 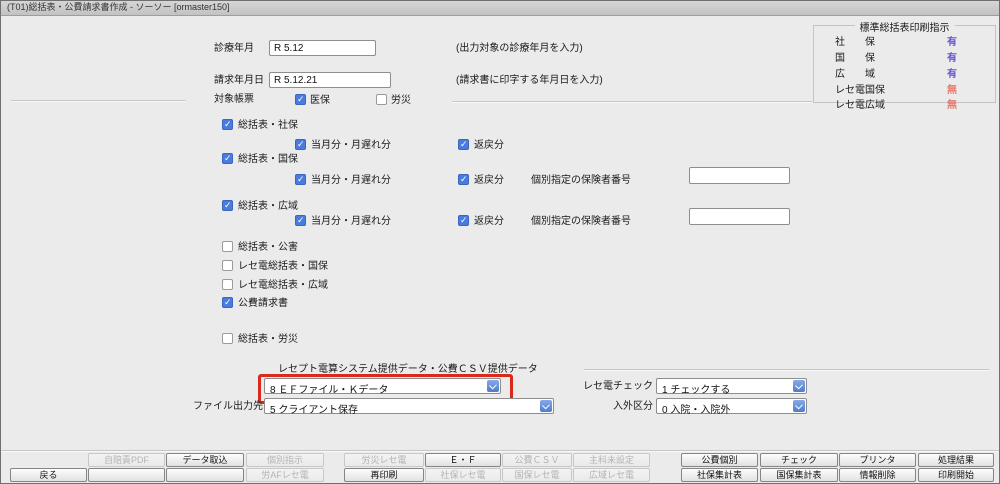 I want to click on kokuho-monthly-label: 当月分・月遅れ分, so click(x=351, y=180).